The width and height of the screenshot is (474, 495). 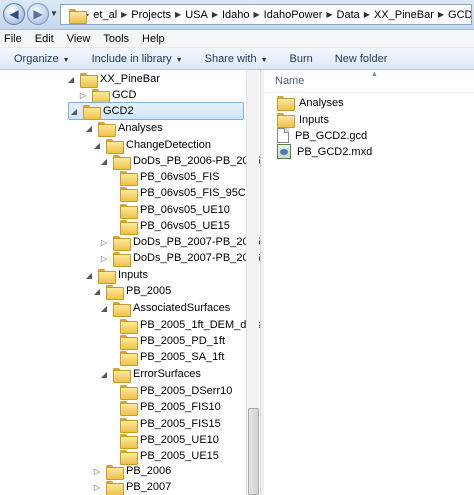 I want to click on tree-item-dods-2007-2006: ▷ DoDs_PB_2007-PB_2006, so click(x=179, y=258).